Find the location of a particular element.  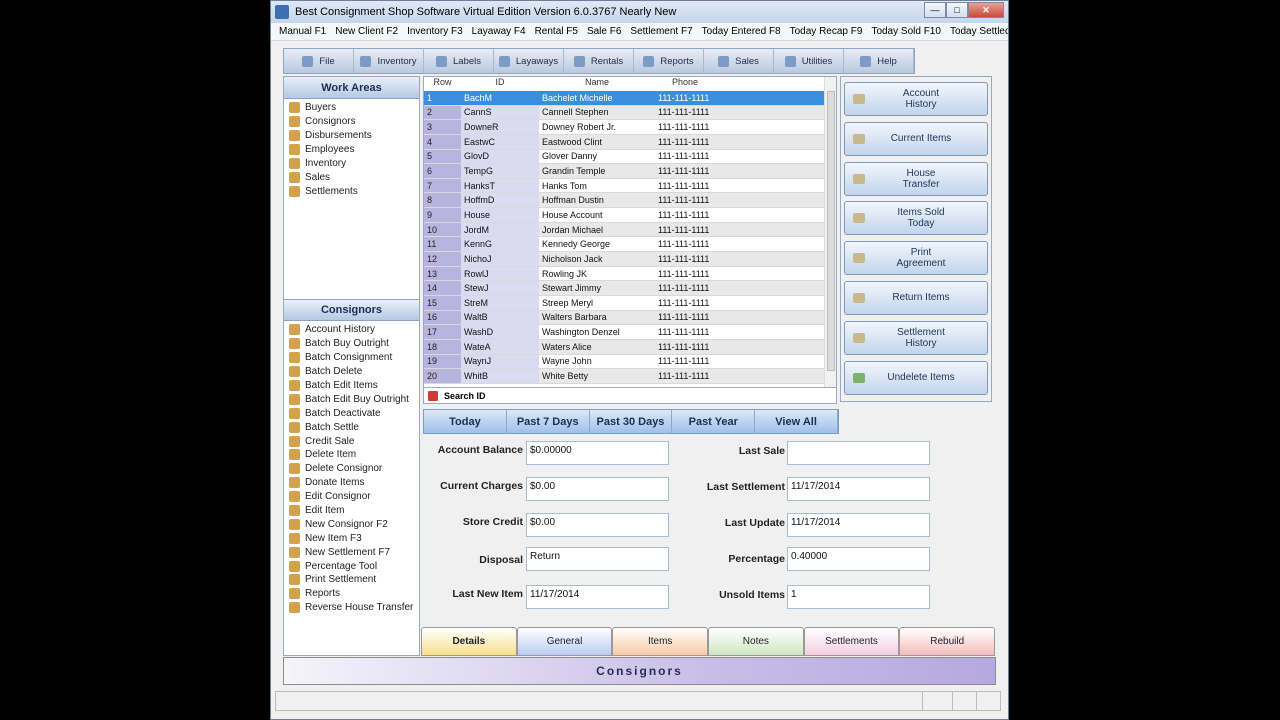

table-row: 2 CannS Cannell Stephen 111-111-1111 is located at coordinates (630, 113).